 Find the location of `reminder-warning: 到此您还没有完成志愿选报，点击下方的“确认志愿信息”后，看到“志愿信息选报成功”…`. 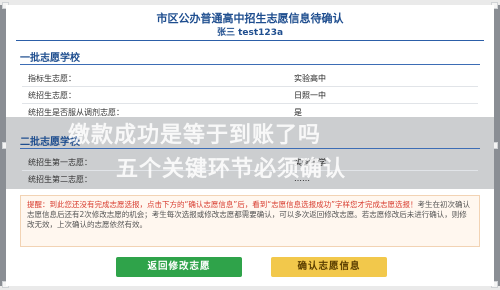

reminder-warning: 到此您还没有完成志愿选报，点击下方的“确认志愿信息”后，看到“志愿信息选报成功”… is located at coordinates (233, 204).